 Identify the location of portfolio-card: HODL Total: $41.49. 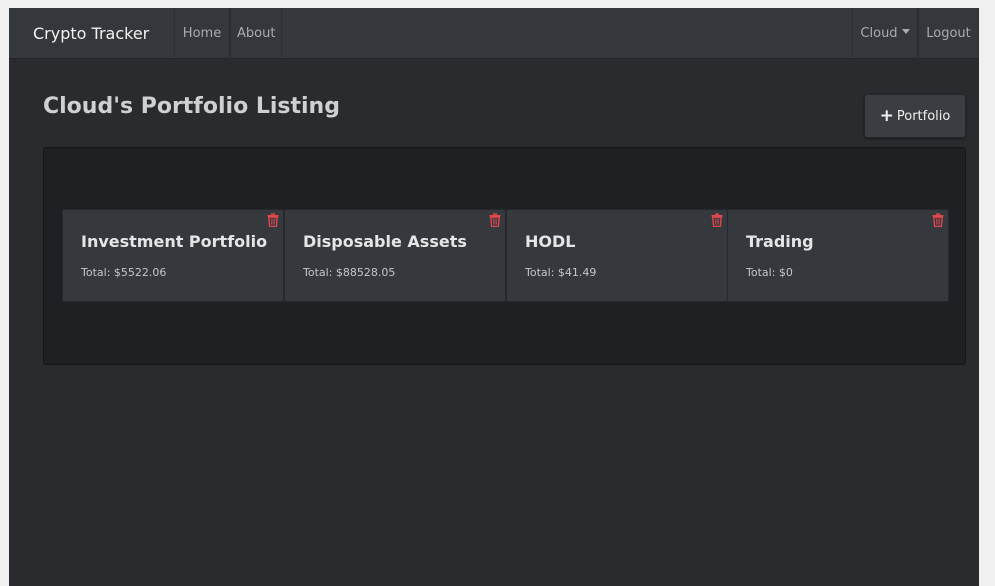
(617, 255).